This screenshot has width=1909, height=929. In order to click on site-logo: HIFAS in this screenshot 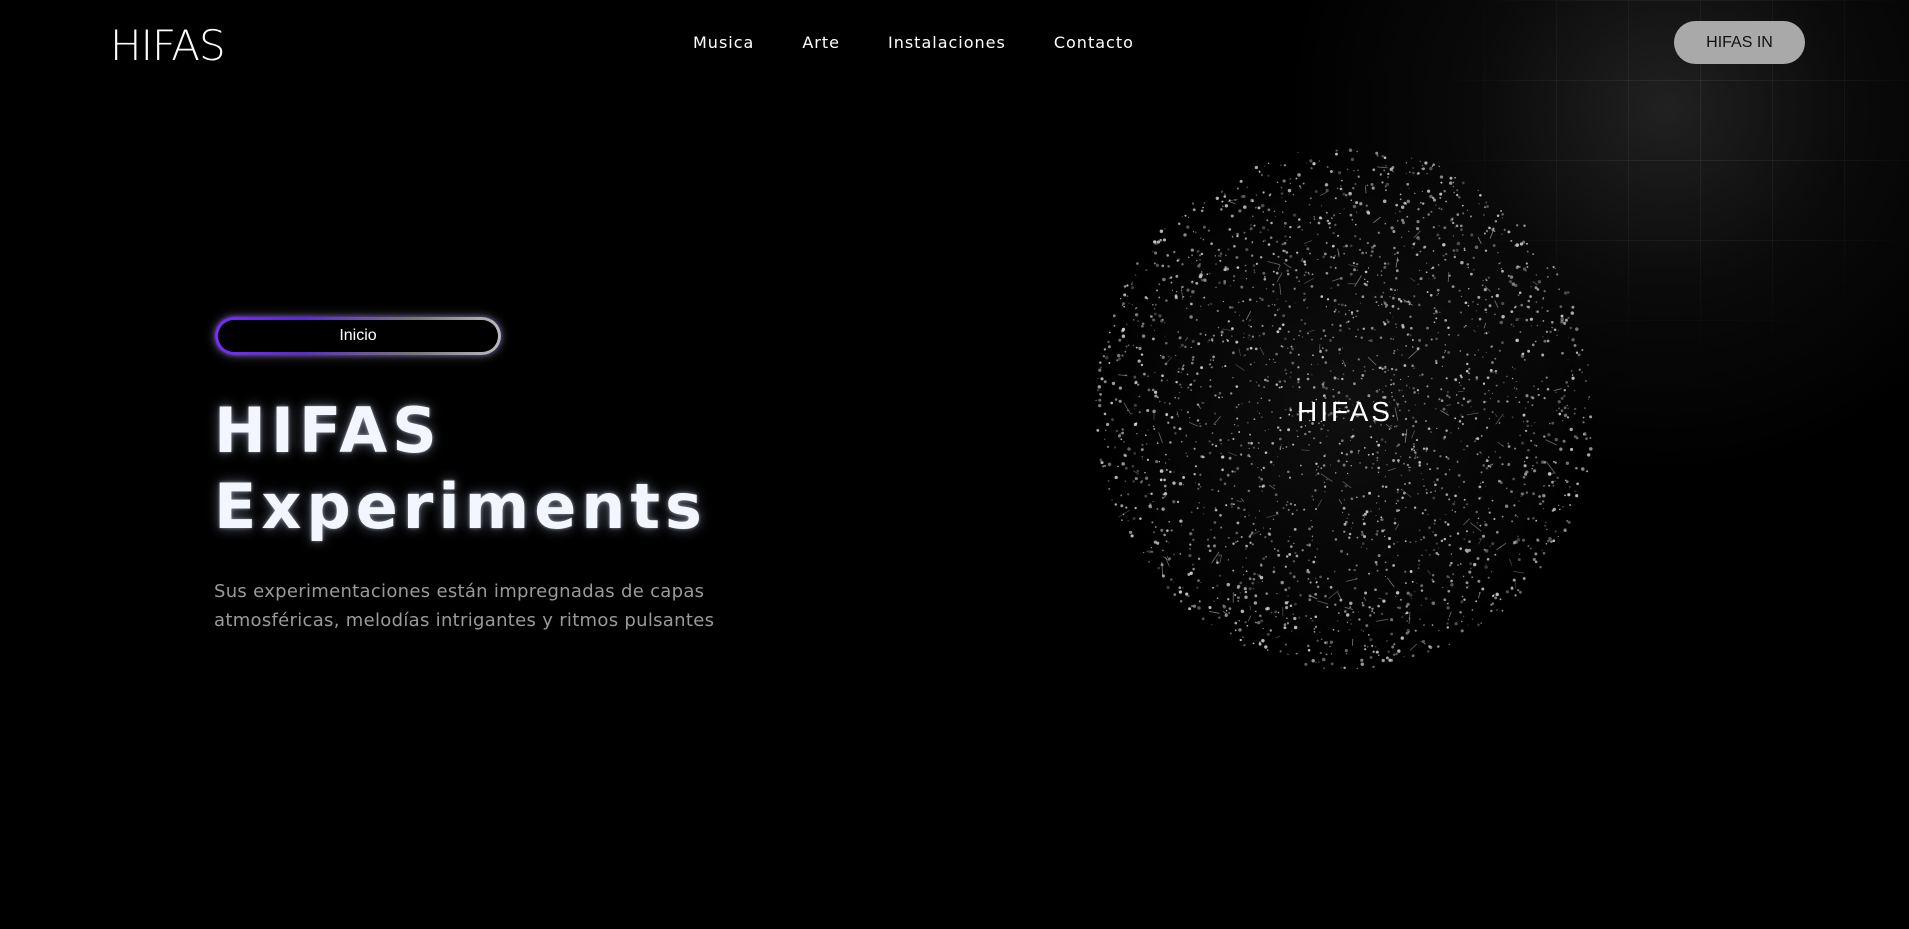, I will do `click(168, 46)`.